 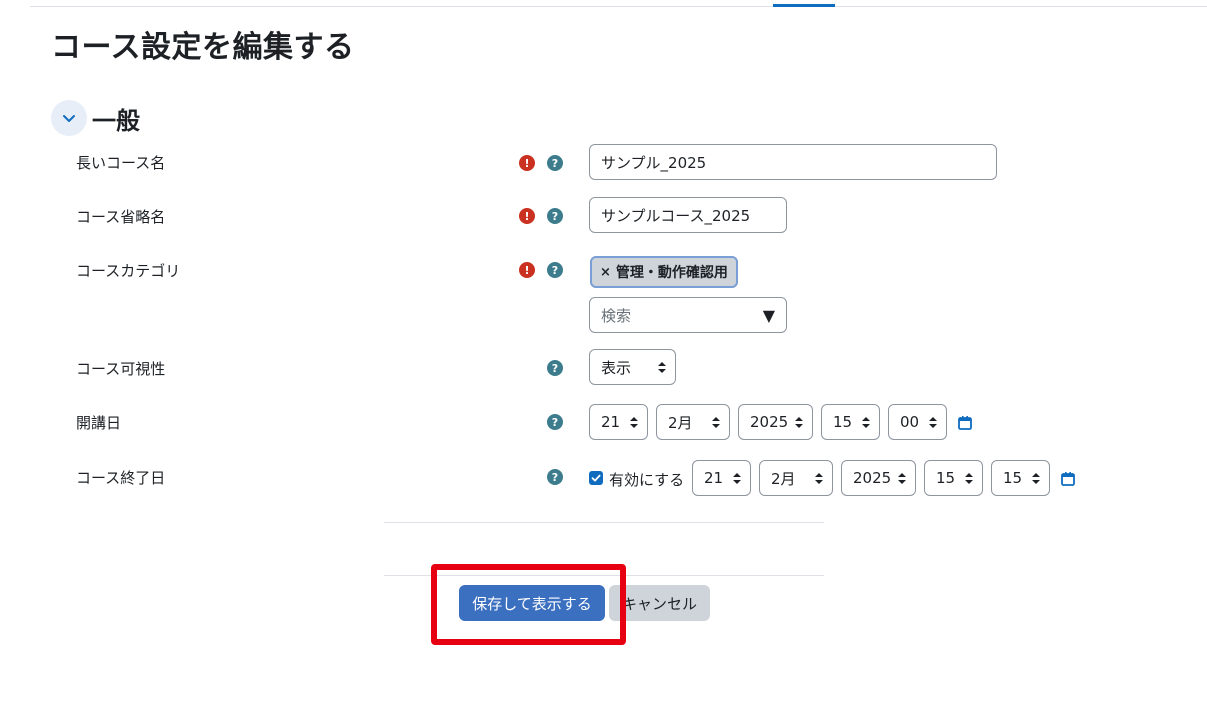 What do you see at coordinates (872, 478) in the screenshot?
I see `enddate-year: 2025` at bounding box center [872, 478].